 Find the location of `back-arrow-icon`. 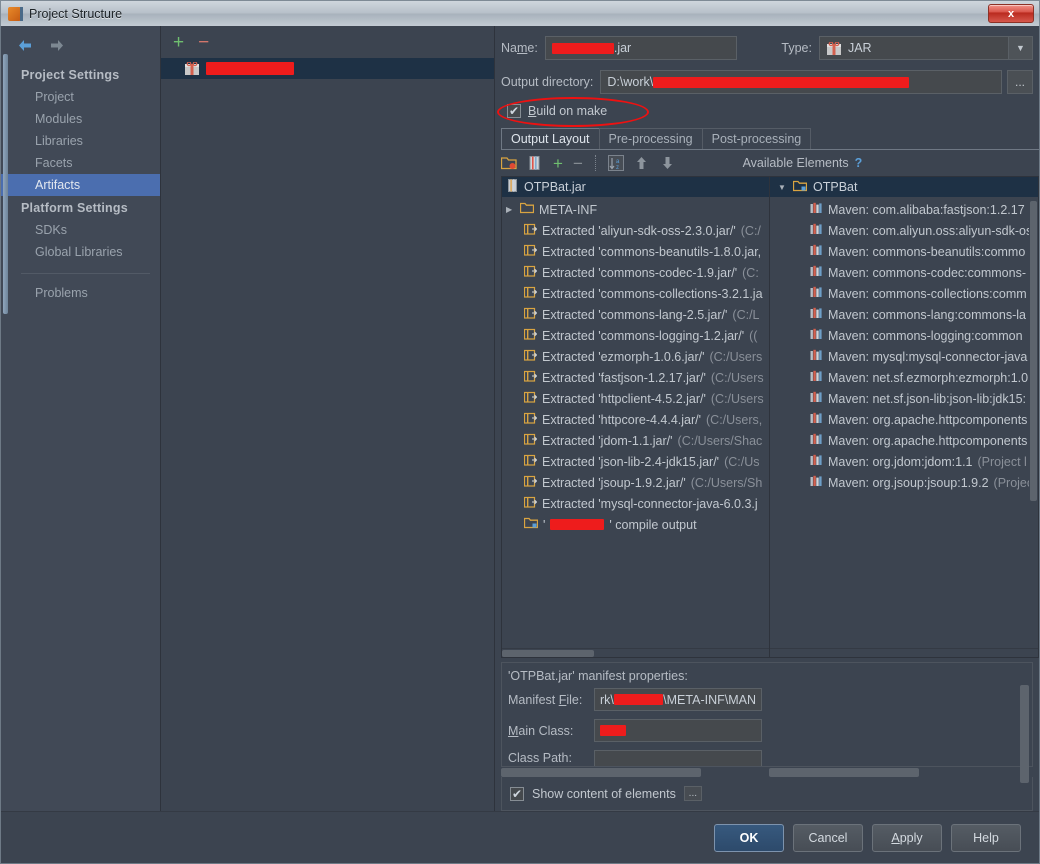

back-arrow-icon is located at coordinates (25, 45).